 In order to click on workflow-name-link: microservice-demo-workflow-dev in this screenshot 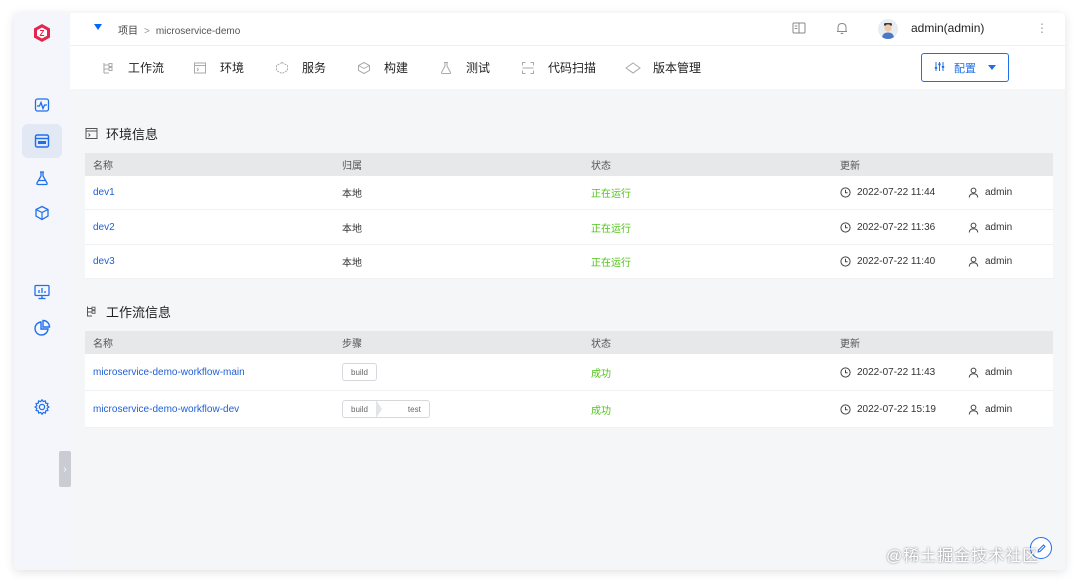, I will do `click(166, 409)`.